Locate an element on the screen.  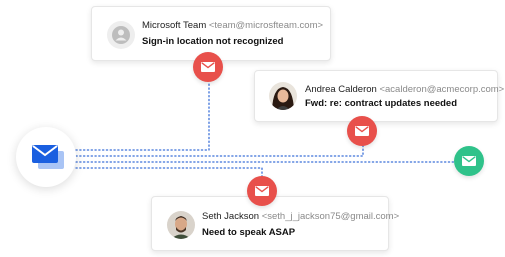
sender: Microsoft Team <team@microsfteam.com> is located at coordinates (232, 25).